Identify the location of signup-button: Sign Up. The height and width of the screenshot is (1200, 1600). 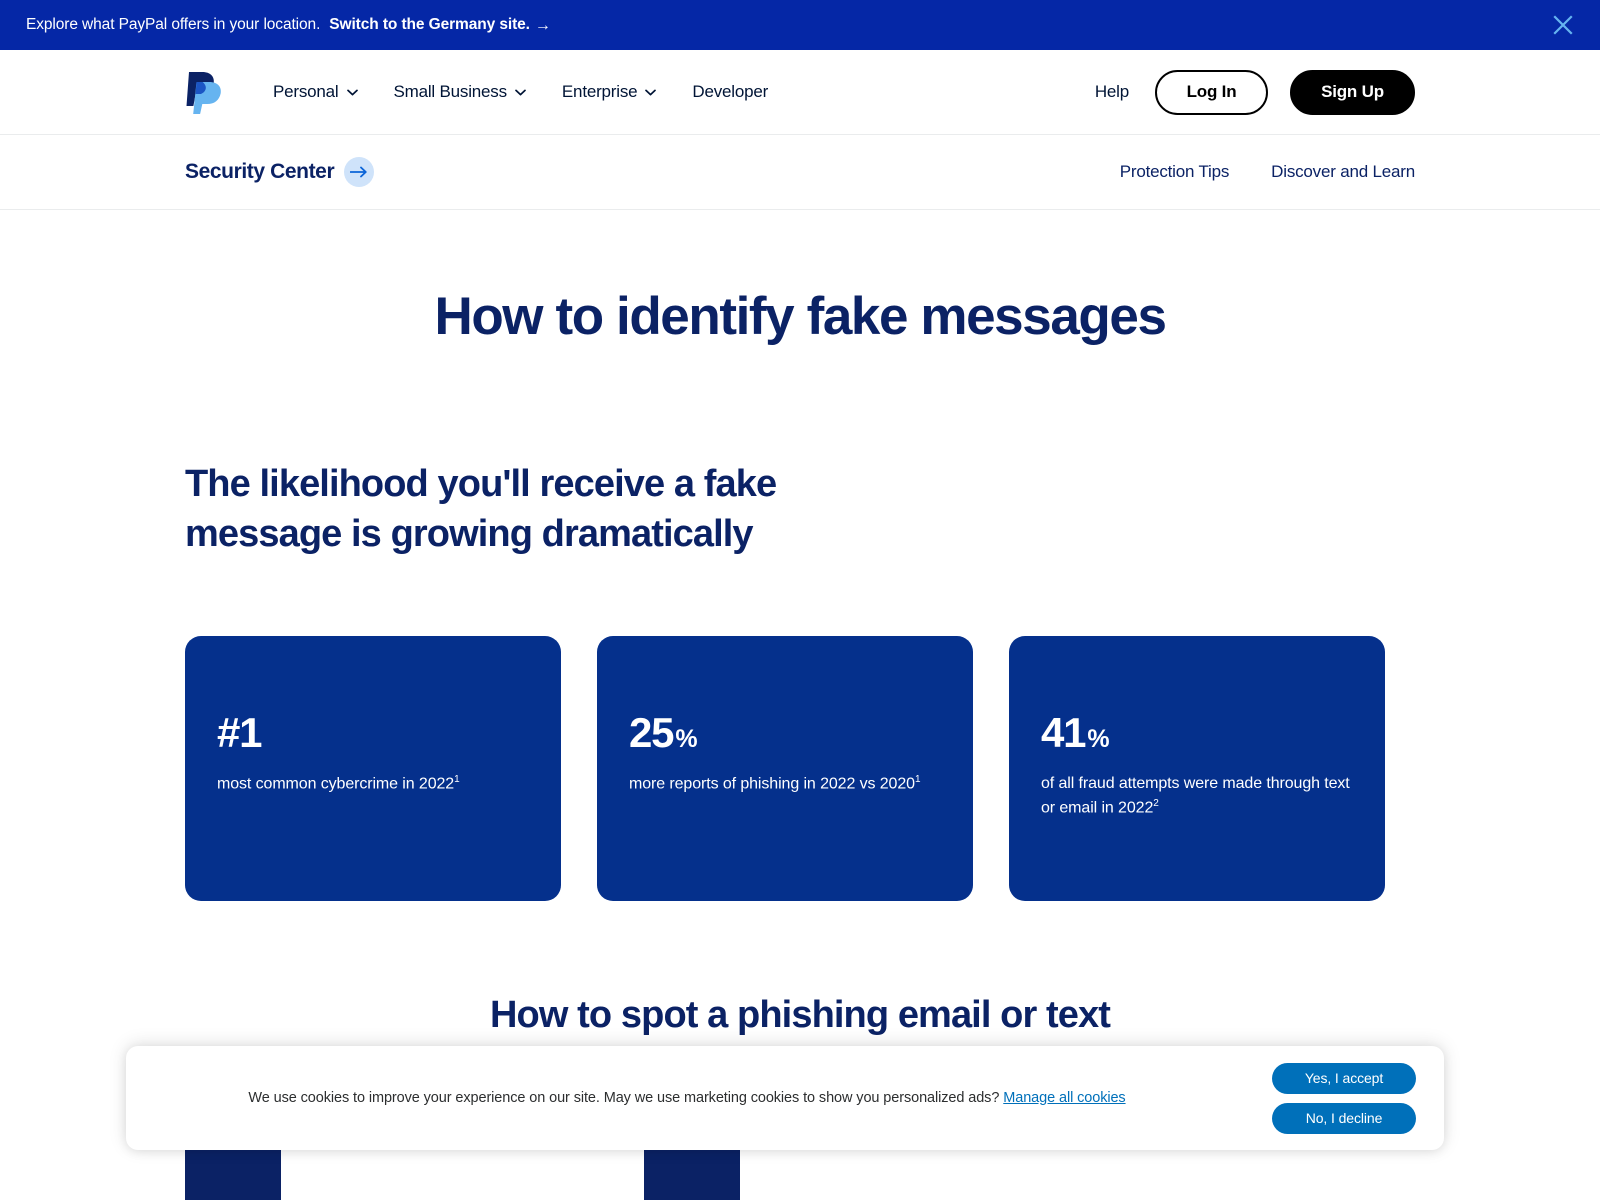
(1352, 92).